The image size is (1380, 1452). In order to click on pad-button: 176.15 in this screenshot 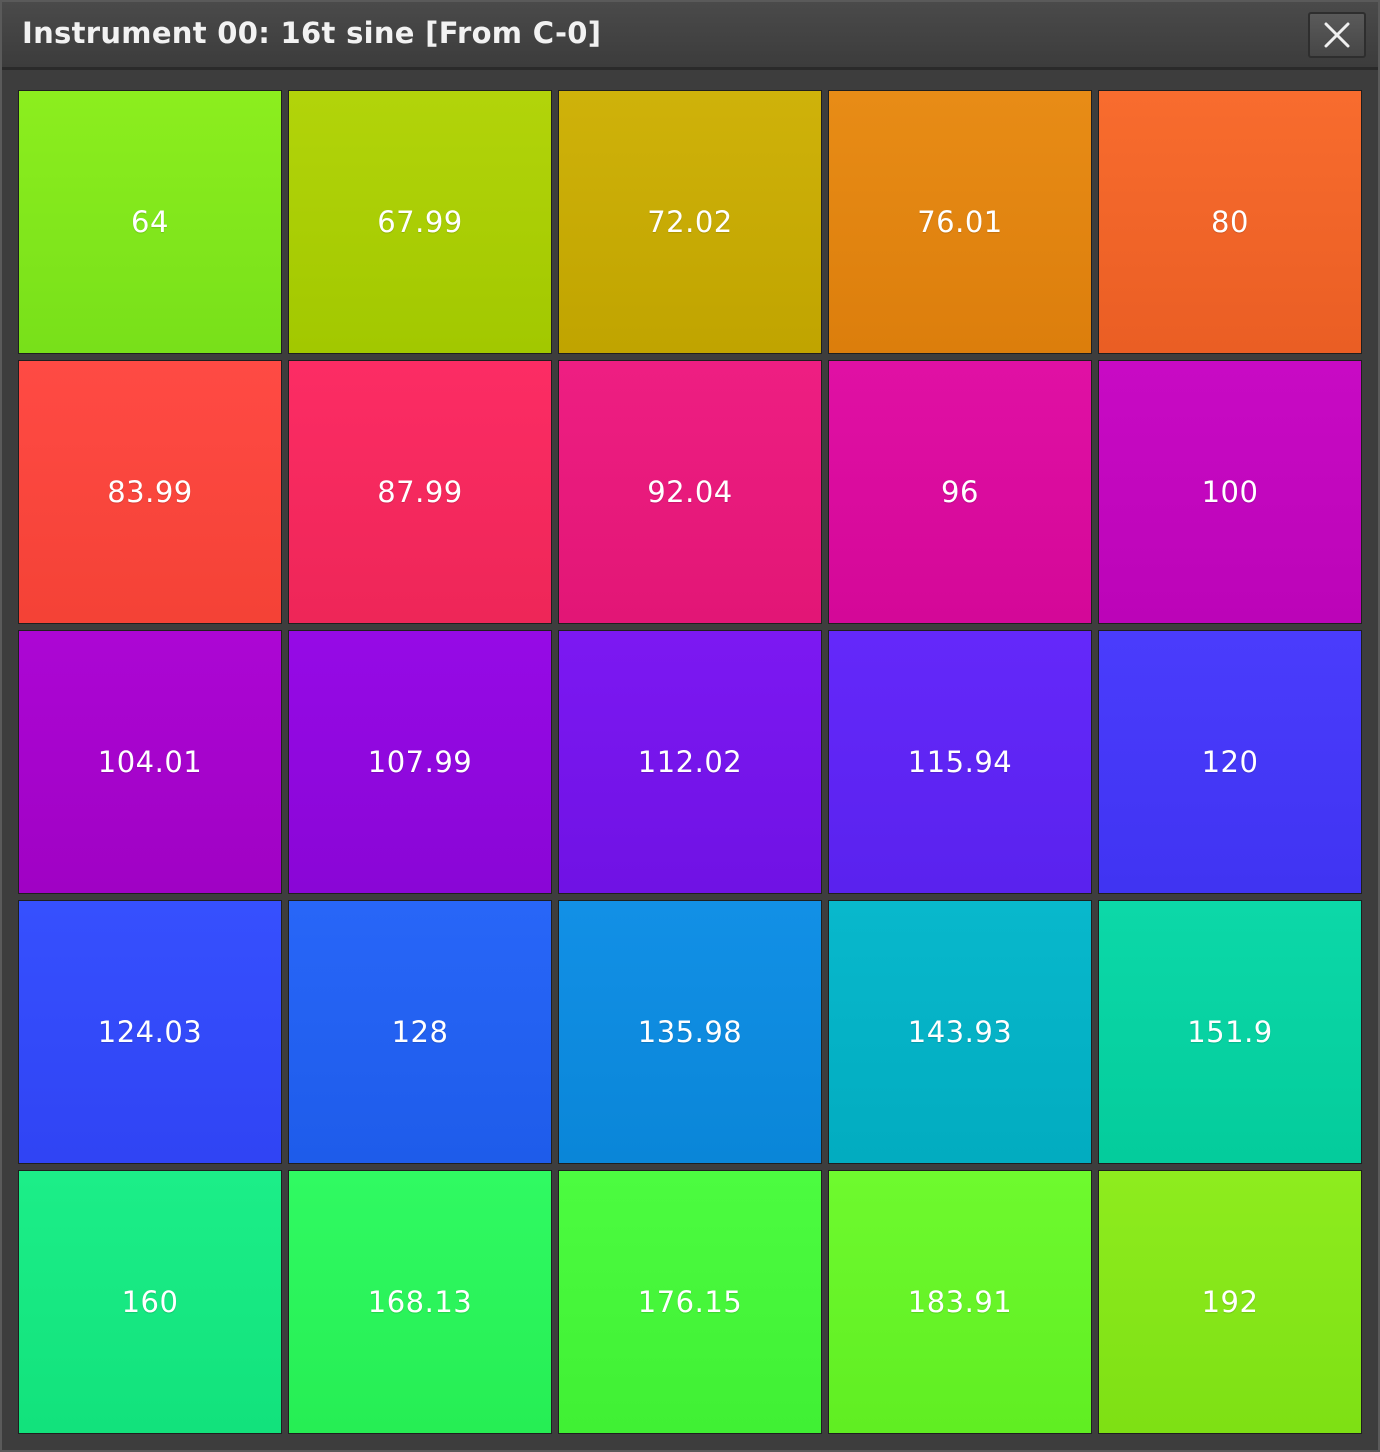, I will do `click(690, 1302)`.